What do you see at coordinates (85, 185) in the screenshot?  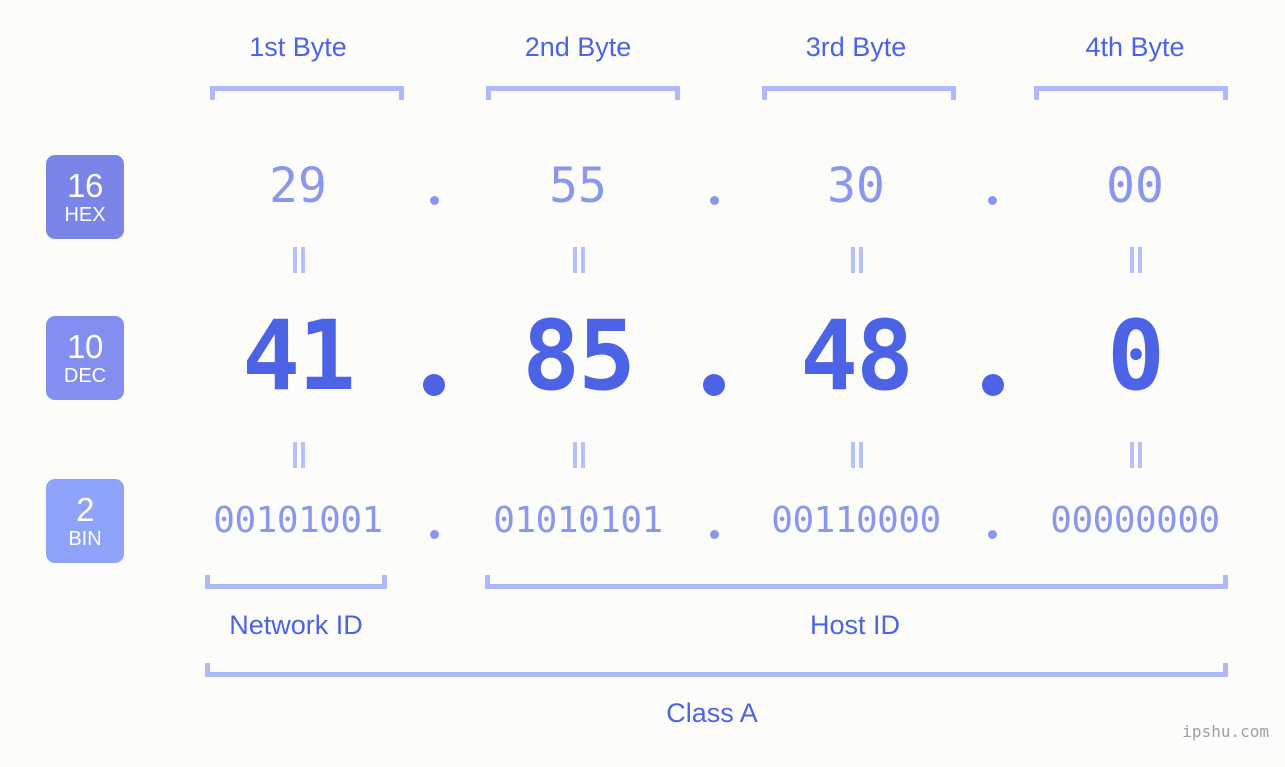 I see `base-badge-hex-number: 16` at bounding box center [85, 185].